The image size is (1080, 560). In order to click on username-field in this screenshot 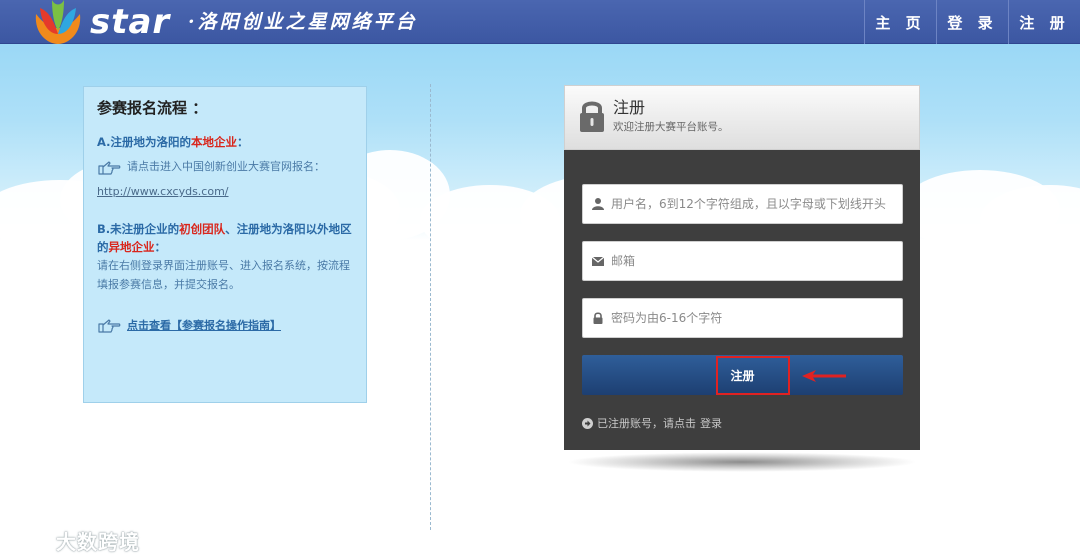, I will do `click(742, 204)`.